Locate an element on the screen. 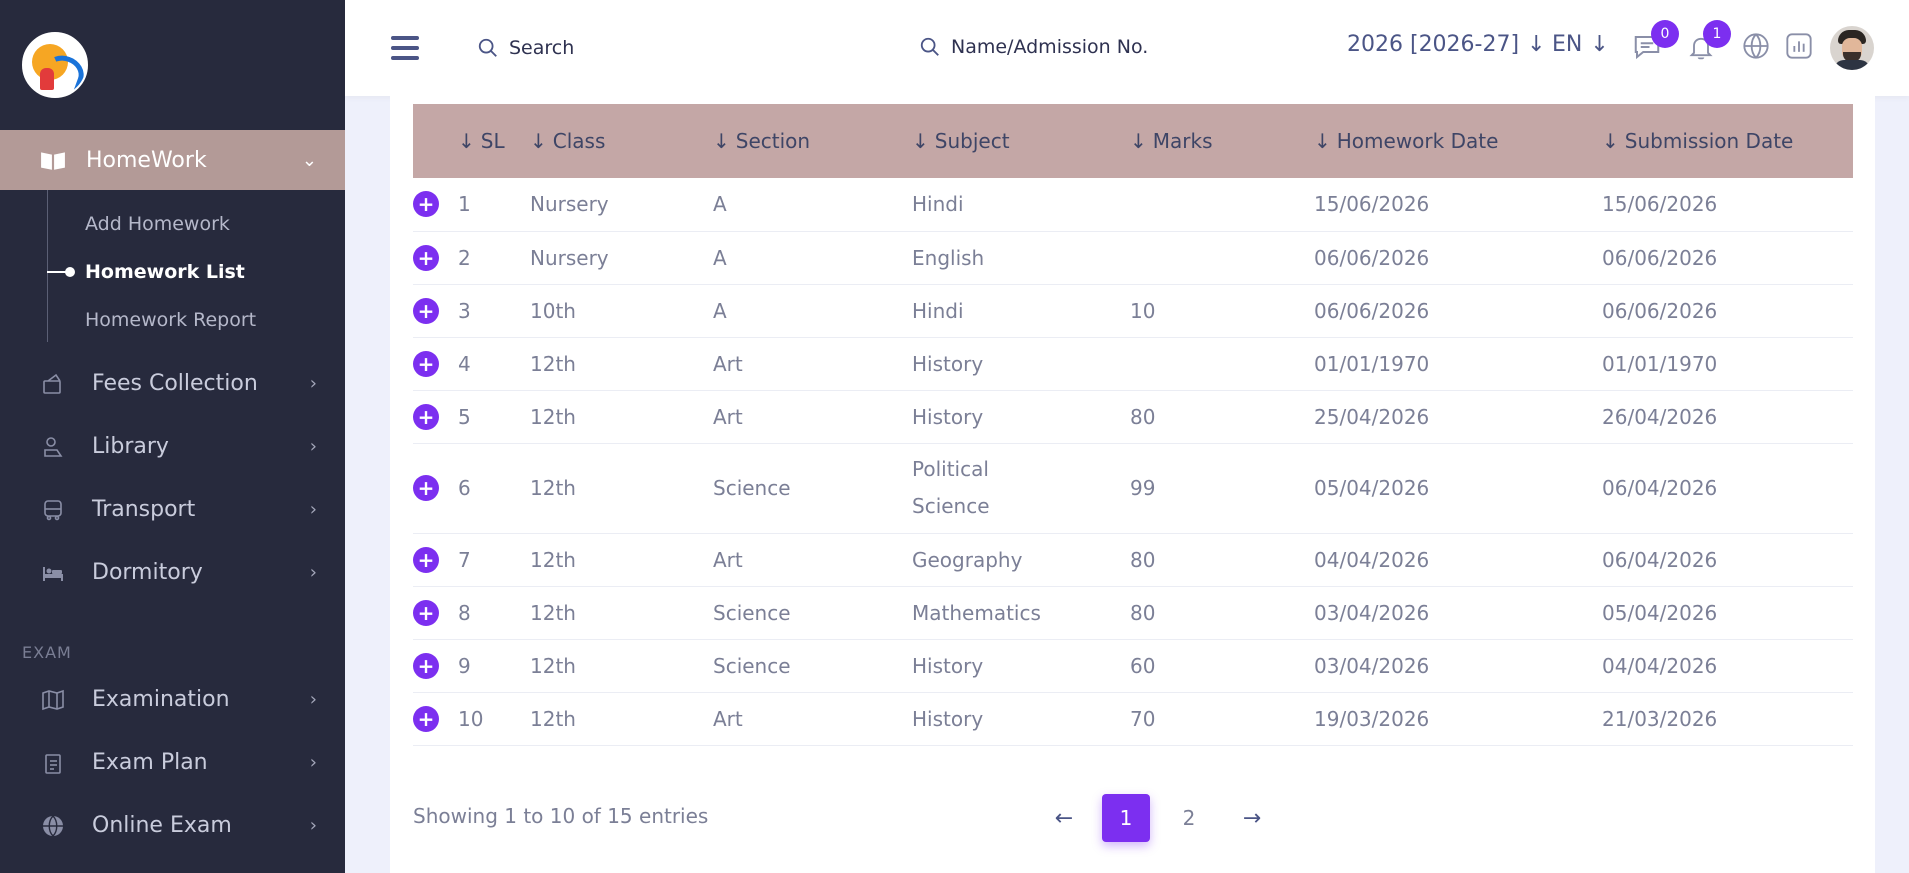 The image size is (1909, 873). cell-sl: 8 is located at coordinates (494, 613).